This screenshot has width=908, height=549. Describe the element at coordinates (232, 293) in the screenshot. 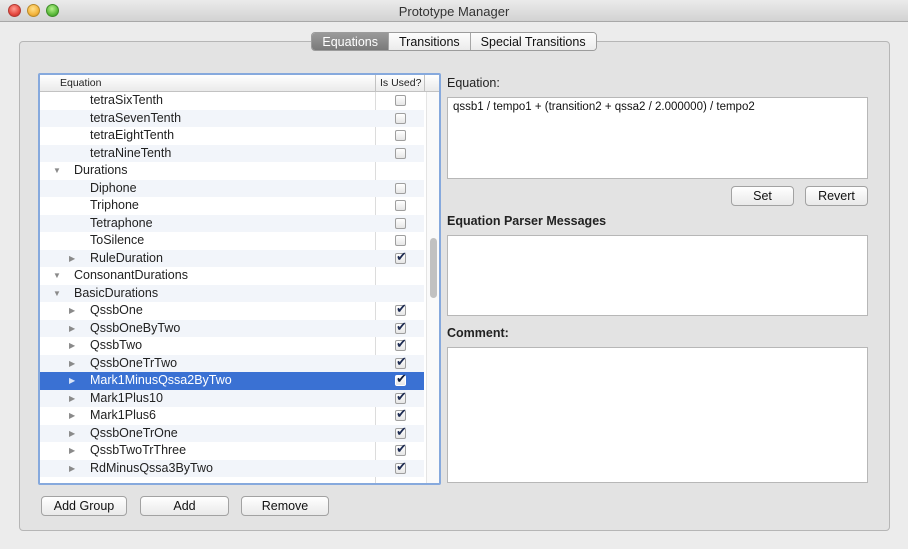

I see `table-row: ▼ BasicDurations` at that location.